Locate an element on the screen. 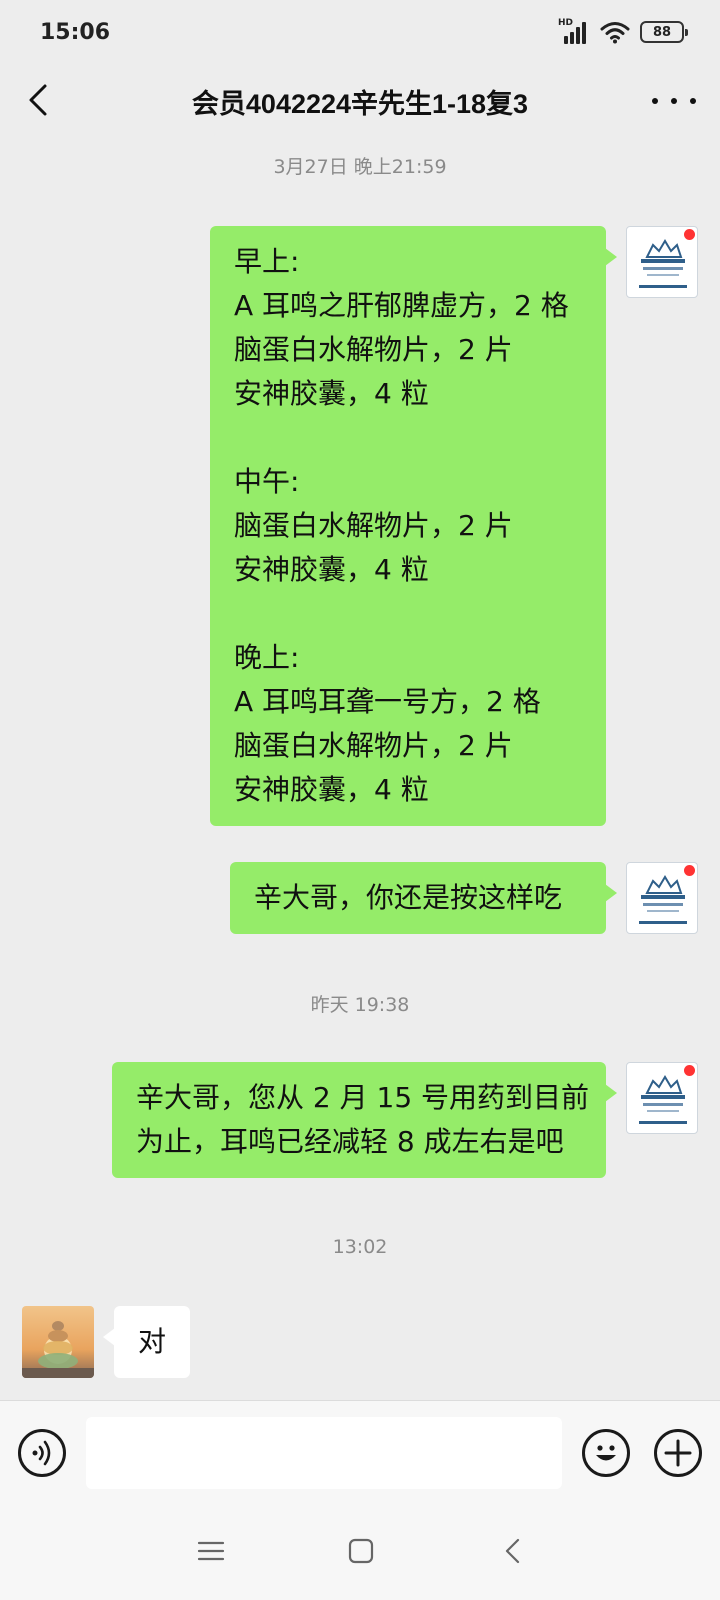 The image size is (720, 1600). voice-icon is located at coordinates (41, 1453).